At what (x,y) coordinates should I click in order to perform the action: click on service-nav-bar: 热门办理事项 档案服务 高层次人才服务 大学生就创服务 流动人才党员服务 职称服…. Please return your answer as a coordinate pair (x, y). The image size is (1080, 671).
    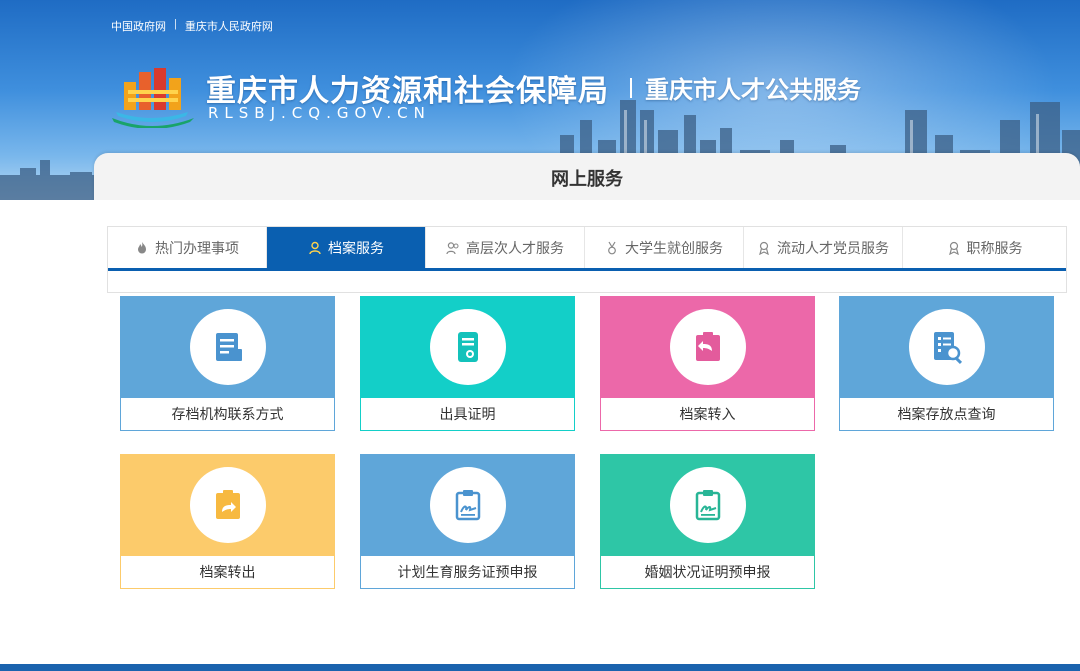
    Looking at the image, I should click on (587, 249).